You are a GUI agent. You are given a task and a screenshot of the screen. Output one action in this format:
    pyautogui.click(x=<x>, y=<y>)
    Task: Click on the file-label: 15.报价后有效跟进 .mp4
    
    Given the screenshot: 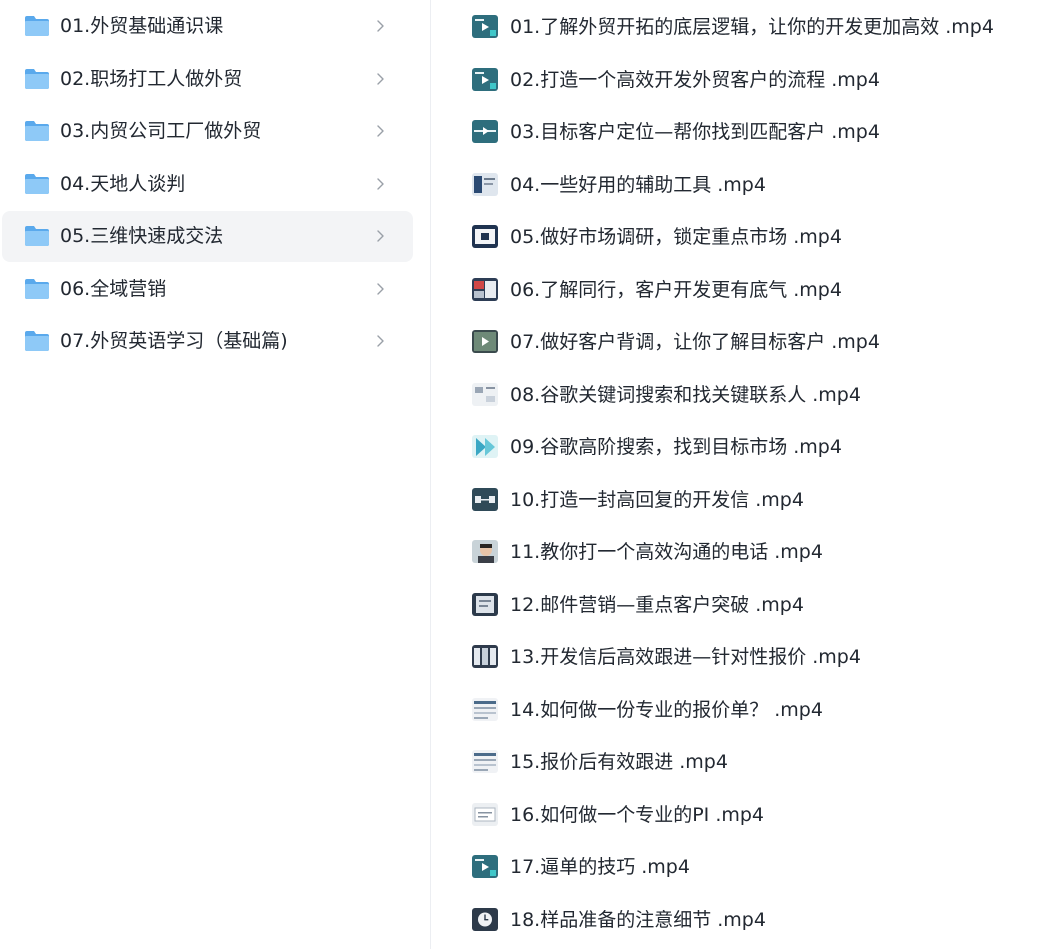 What is the action you would take?
    pyautogui.click(x=619, y=762)
    